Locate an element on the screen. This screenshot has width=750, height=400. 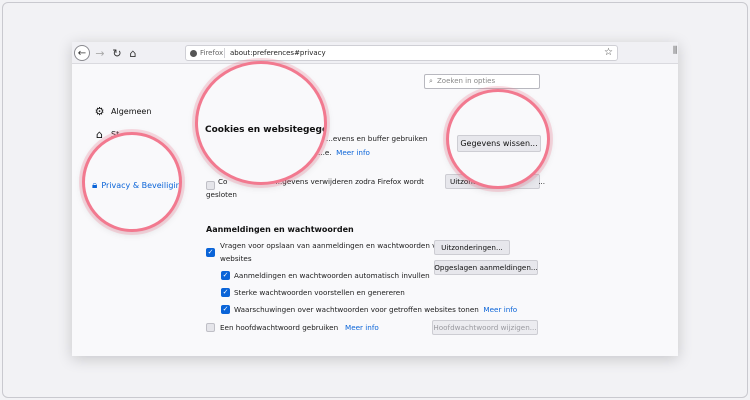
master-more-info-link: Meer info is located at coordinates (362, 327).